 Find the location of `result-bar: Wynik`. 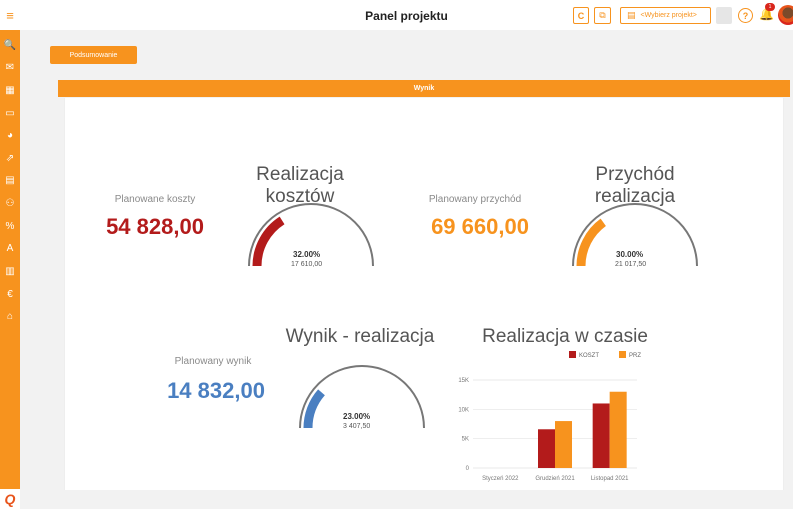

result-bar: Wynik is located at coordinates (424, 88).